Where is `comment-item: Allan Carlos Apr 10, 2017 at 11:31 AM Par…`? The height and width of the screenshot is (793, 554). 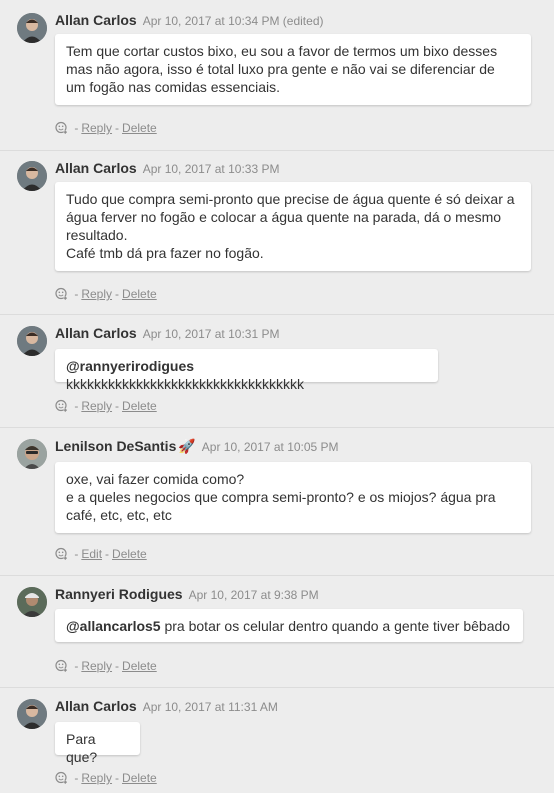
comment-item: Allan Carlos Apr 10, 2017 at 11:31 AM Par… is located at coordinates (277, 740).